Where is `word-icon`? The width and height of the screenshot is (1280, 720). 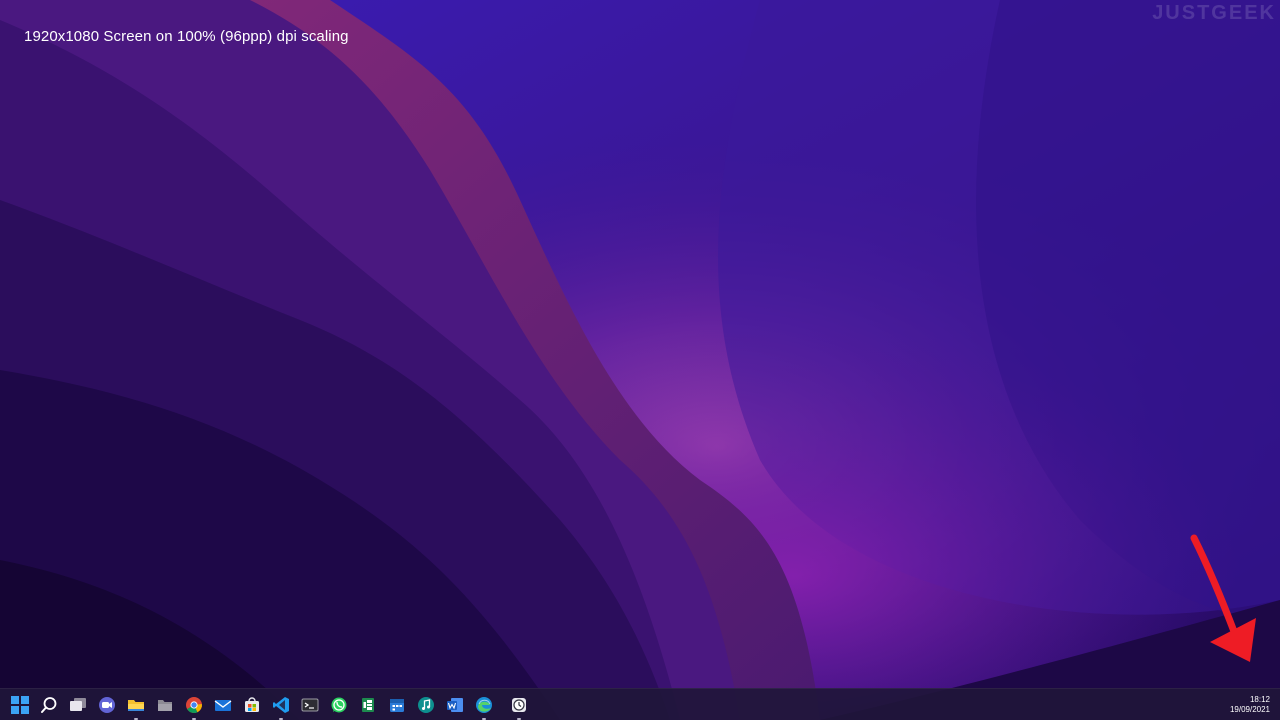 word-icon is located at coordinates (455, 705).